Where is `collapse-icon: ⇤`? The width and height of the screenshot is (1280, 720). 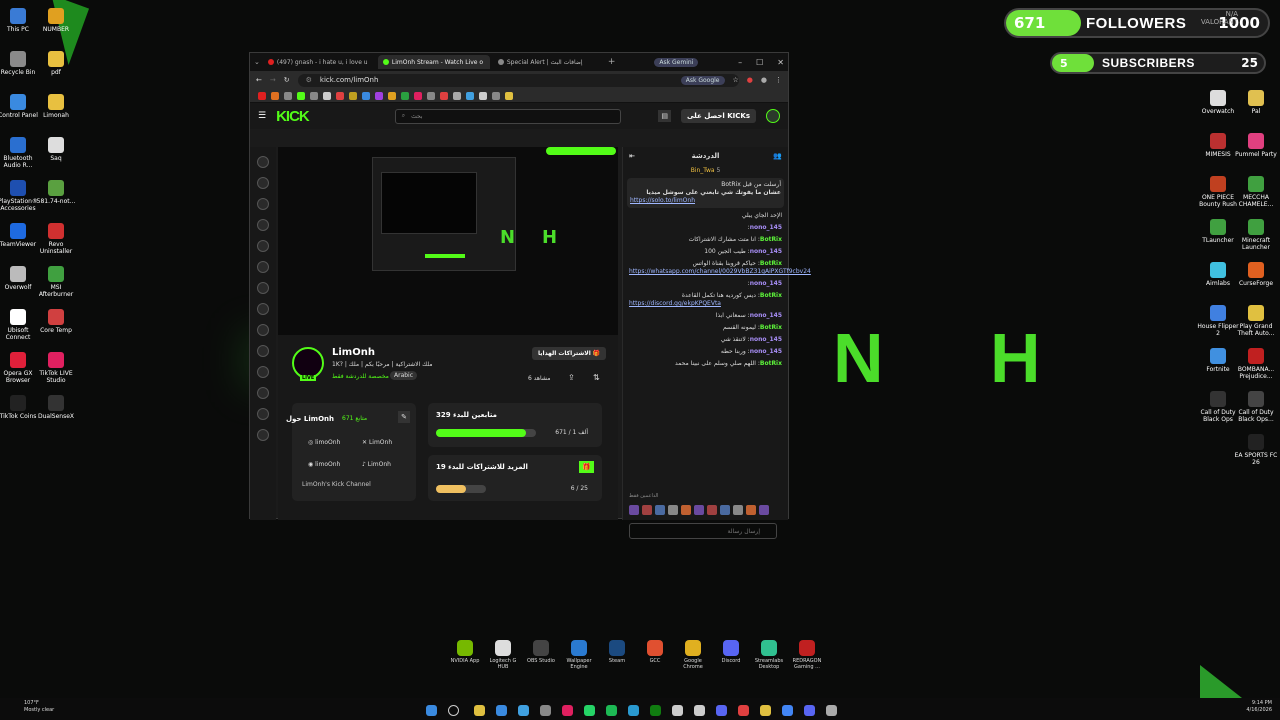
collapse-icon: ⇤ is located at coordinates (632, 156).